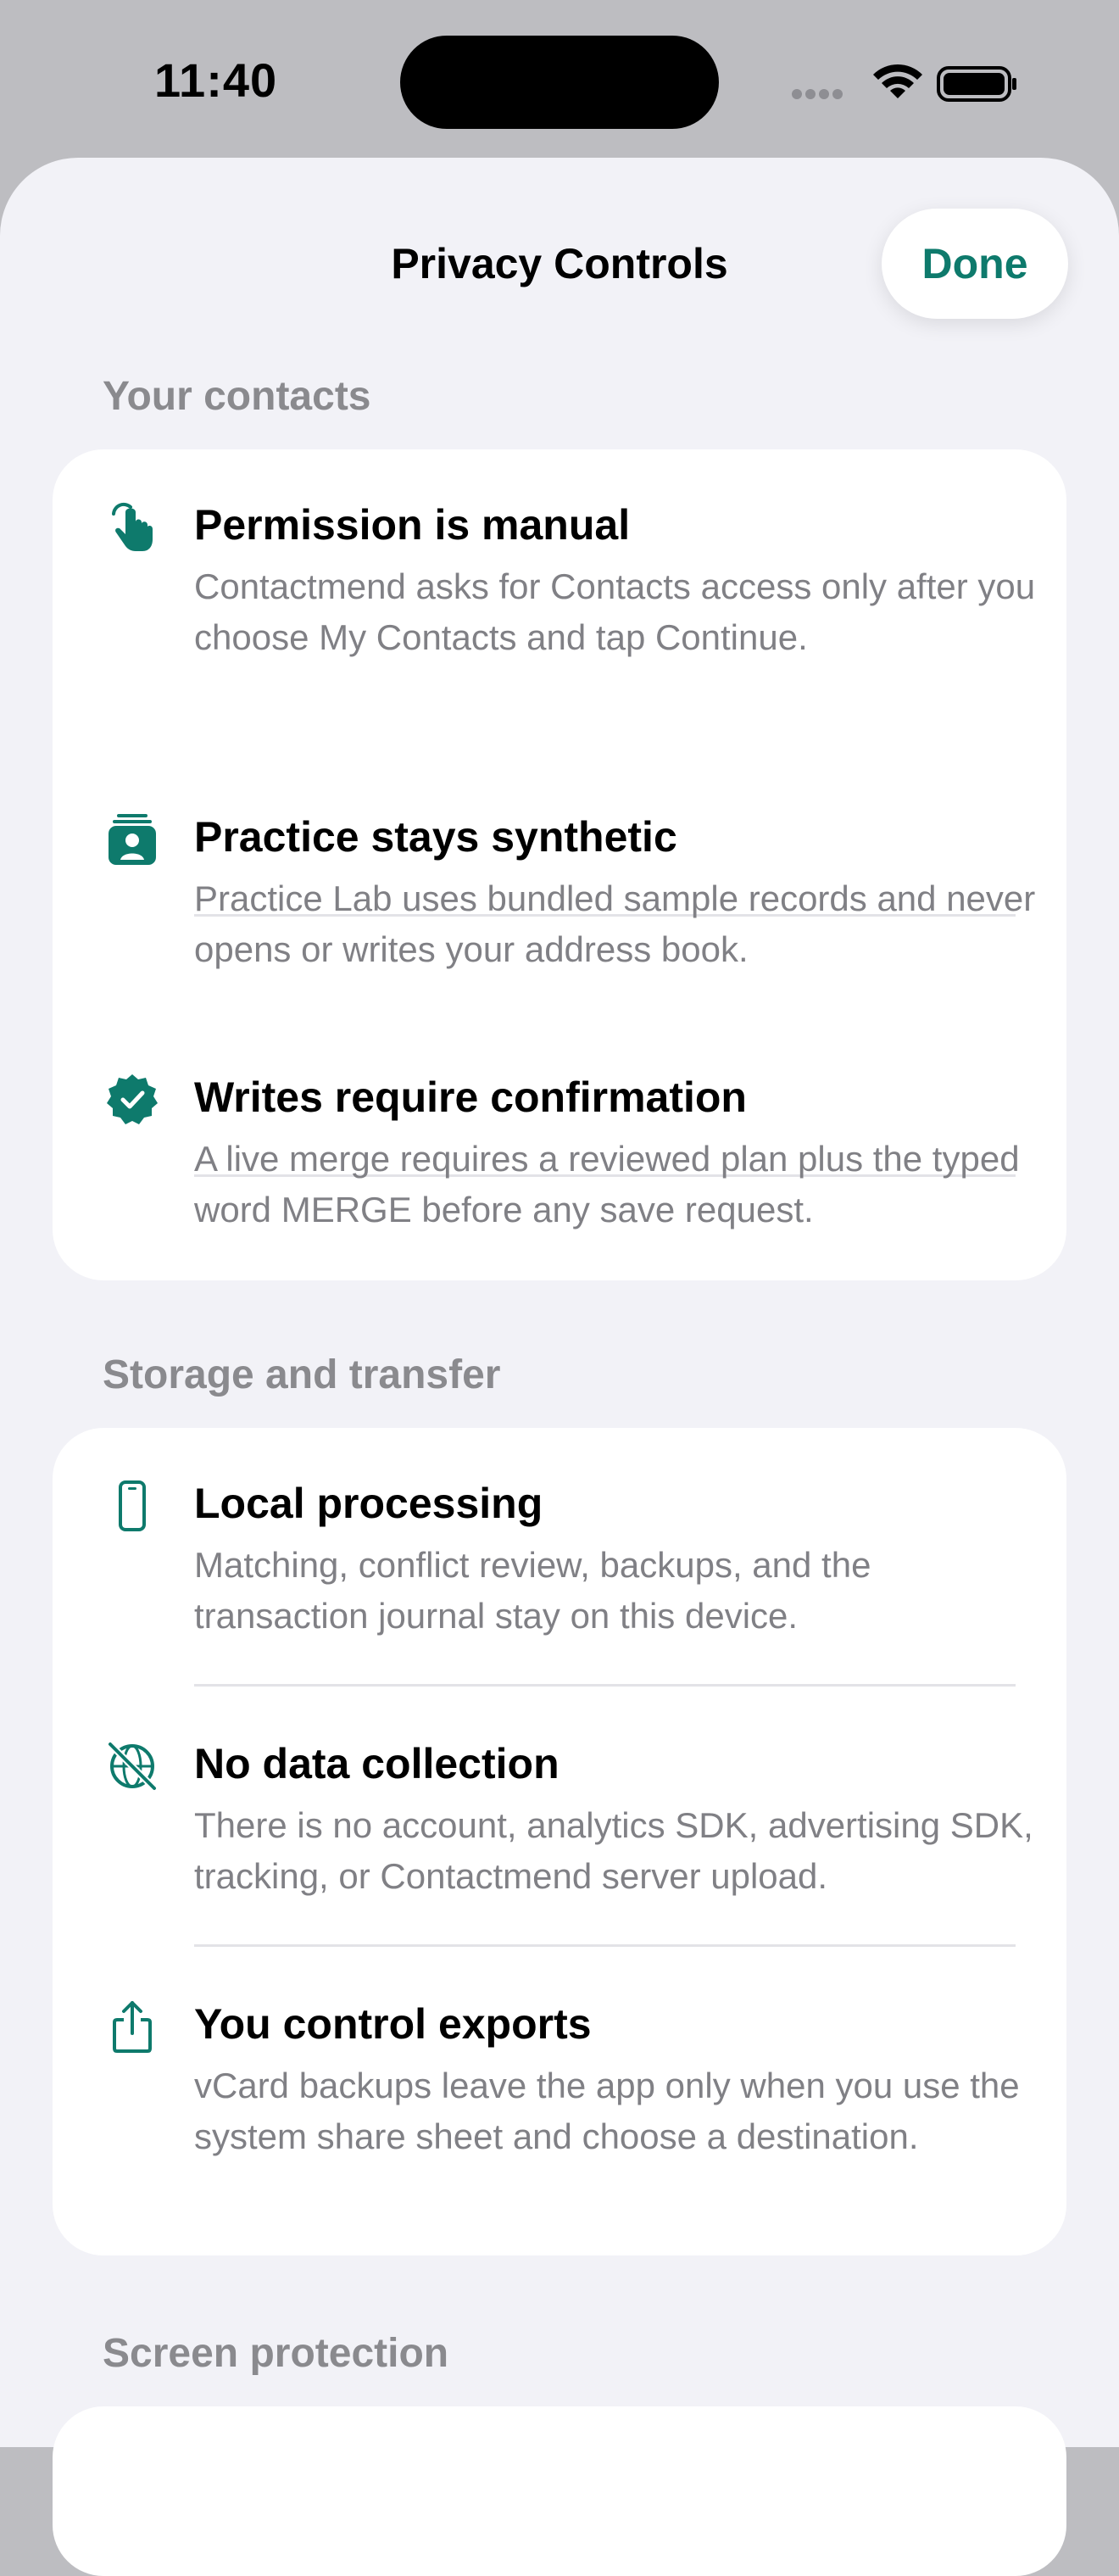  What do you see at coordinates (132, 526) in the screenshot?
I see `hand-tap-icon` at bounding box center [132, 526].